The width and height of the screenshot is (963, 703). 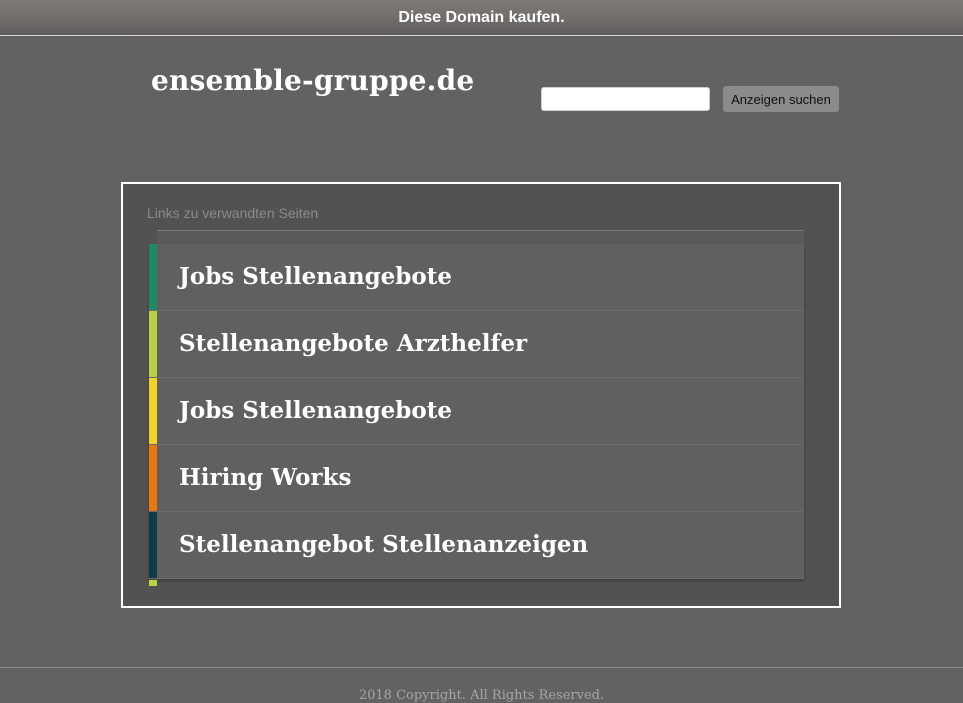 What do you see at coordinates (781, 99) in the screenshot?
I see `search-ads-button: Anzeigen suchen` at bounding box center [781, 99].